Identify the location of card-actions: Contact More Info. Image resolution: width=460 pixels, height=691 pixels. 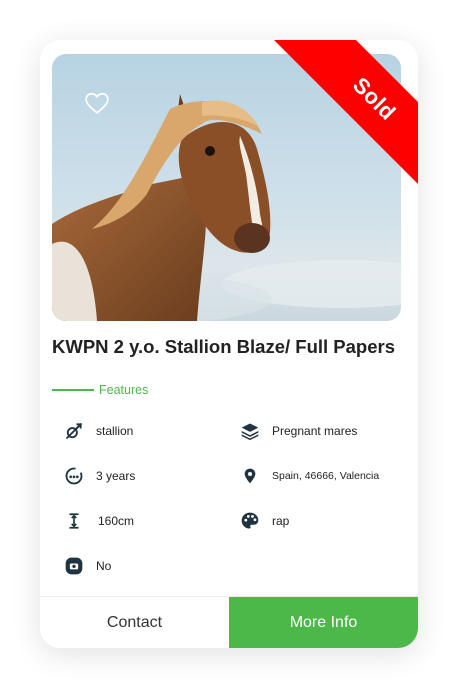
(229, 622).